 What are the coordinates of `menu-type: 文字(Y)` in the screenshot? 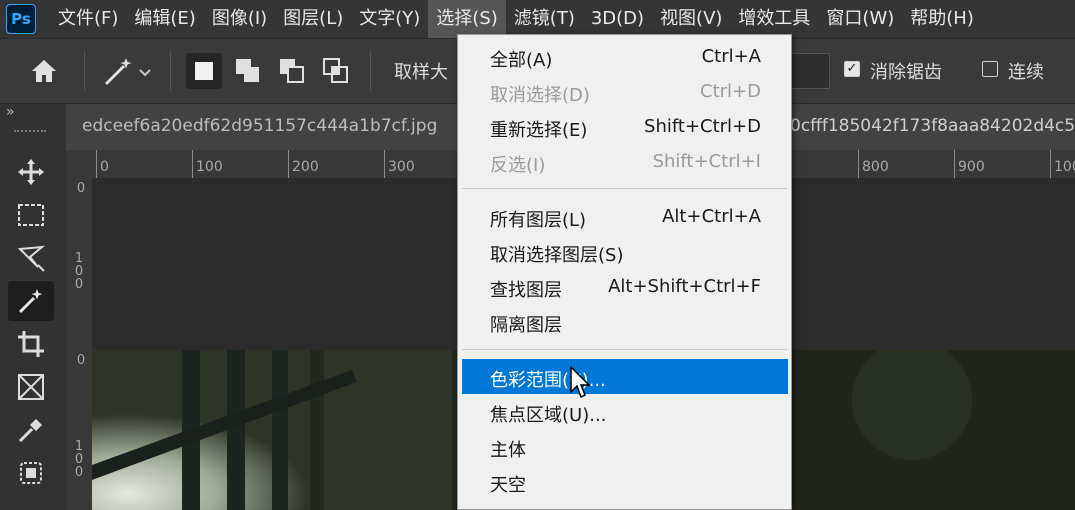 It's located at (389, 19).